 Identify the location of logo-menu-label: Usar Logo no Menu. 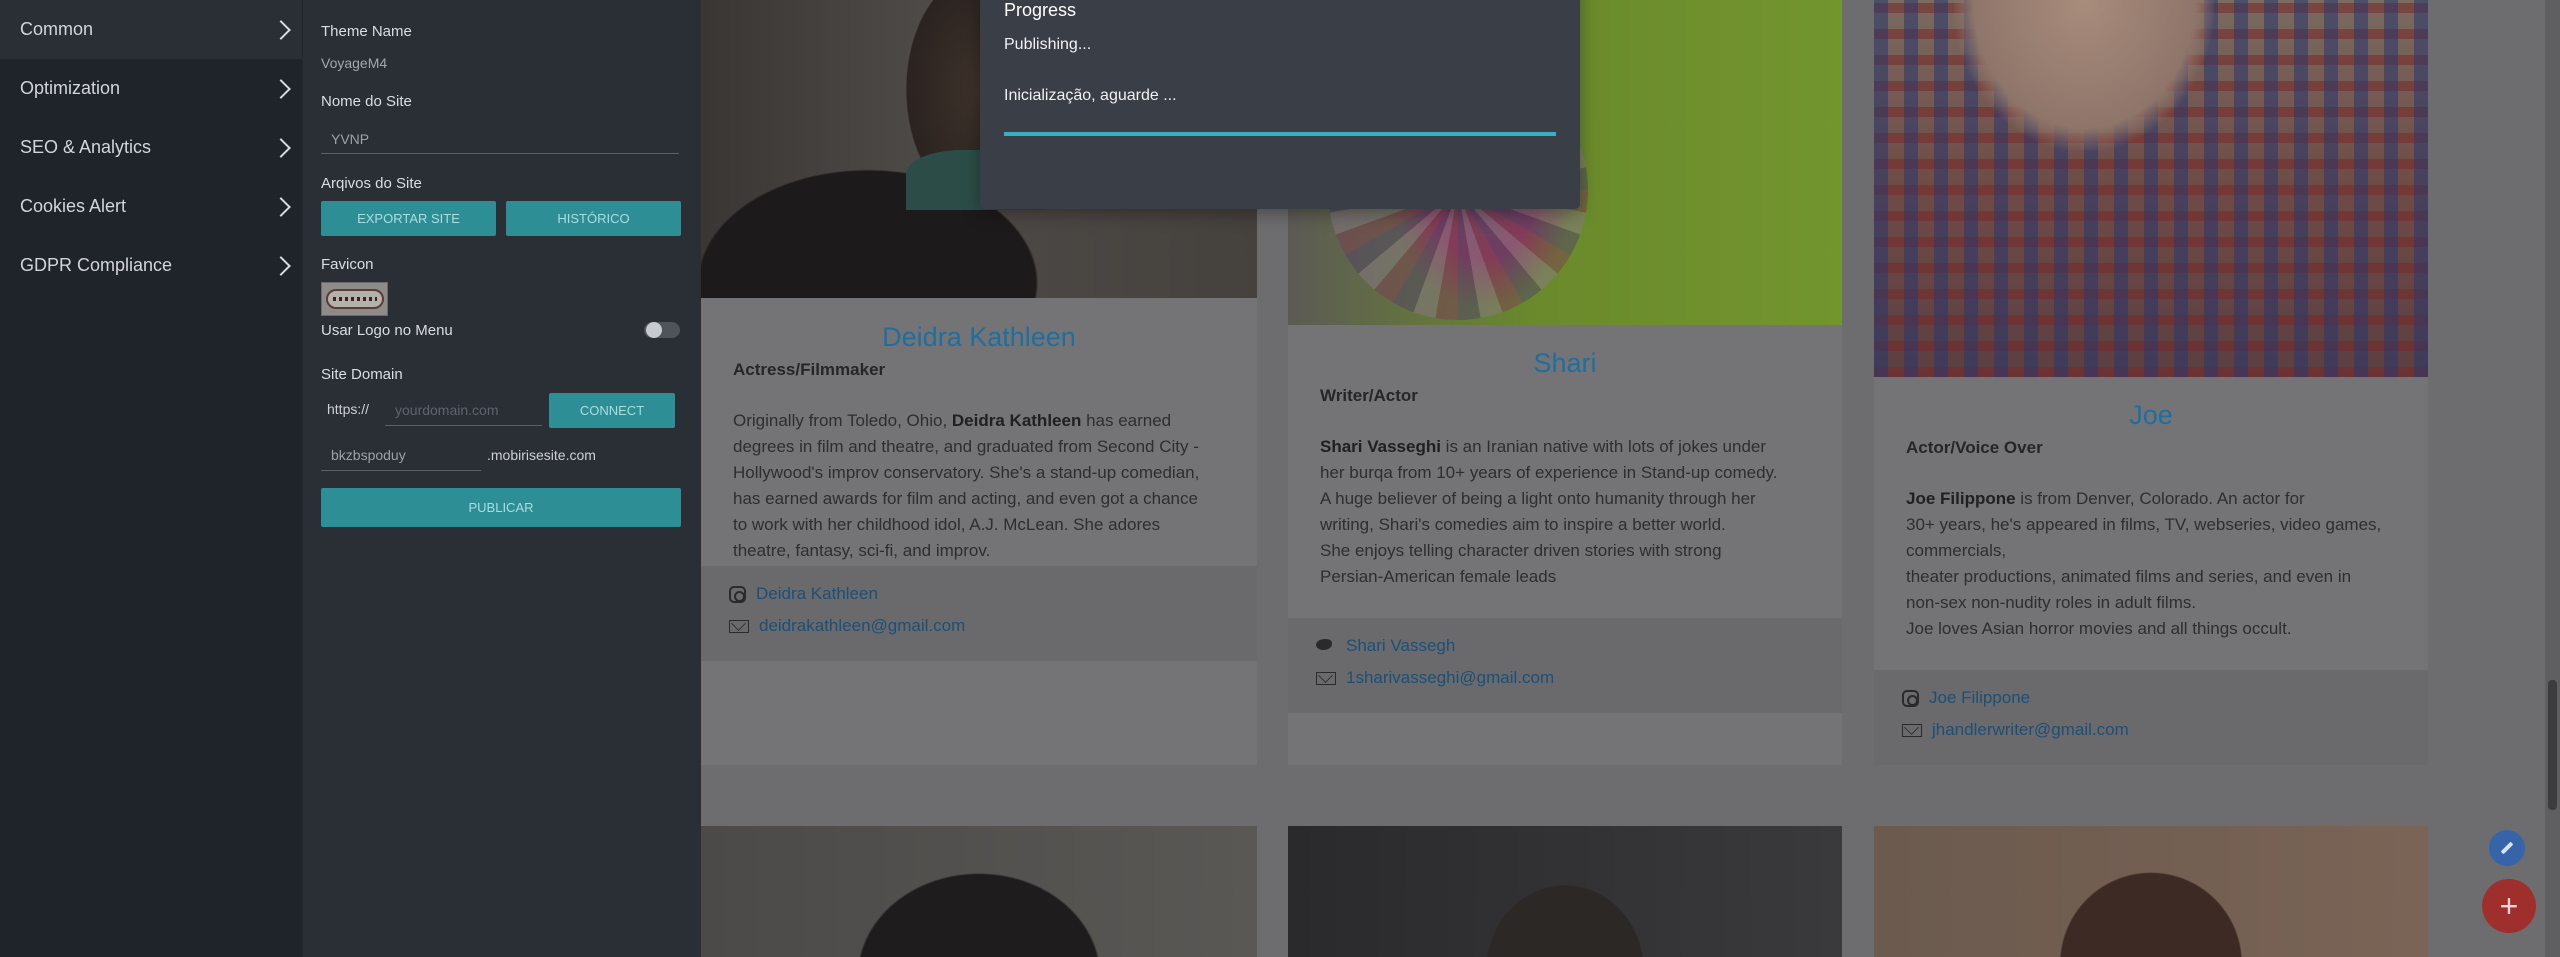
(387, 330).